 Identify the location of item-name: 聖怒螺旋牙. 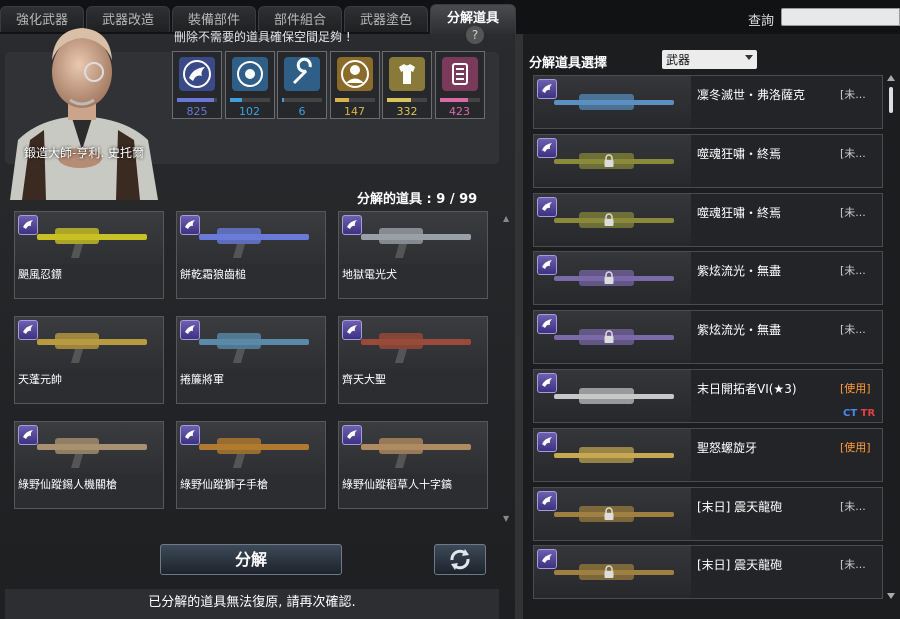
(727, 447).